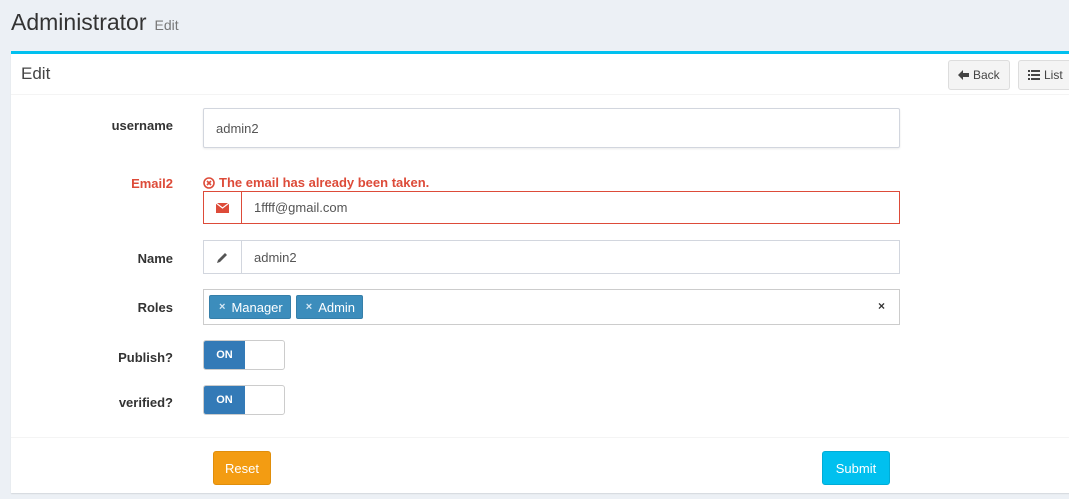 The image size is (1069, 499). I want to click on envelope-icon, so click(222, 207).